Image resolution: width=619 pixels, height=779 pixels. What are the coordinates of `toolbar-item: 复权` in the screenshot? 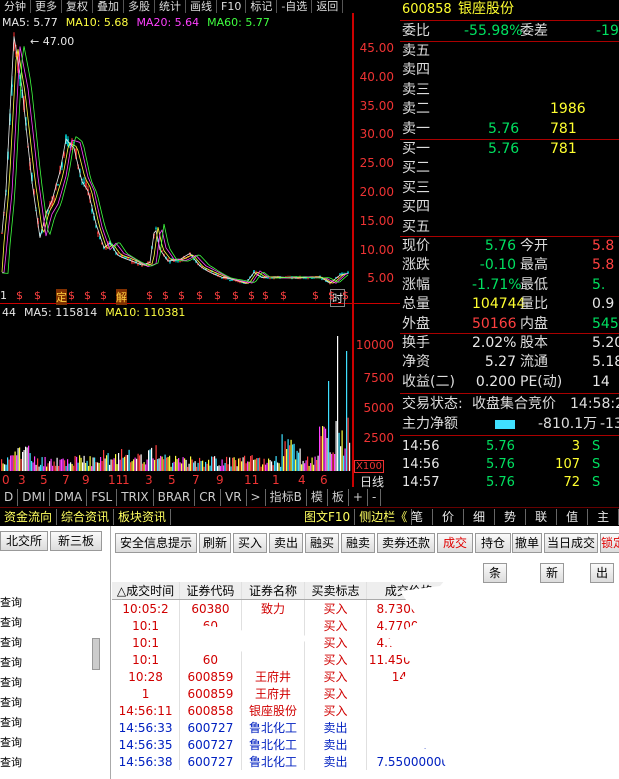 It's located at (77, 6).